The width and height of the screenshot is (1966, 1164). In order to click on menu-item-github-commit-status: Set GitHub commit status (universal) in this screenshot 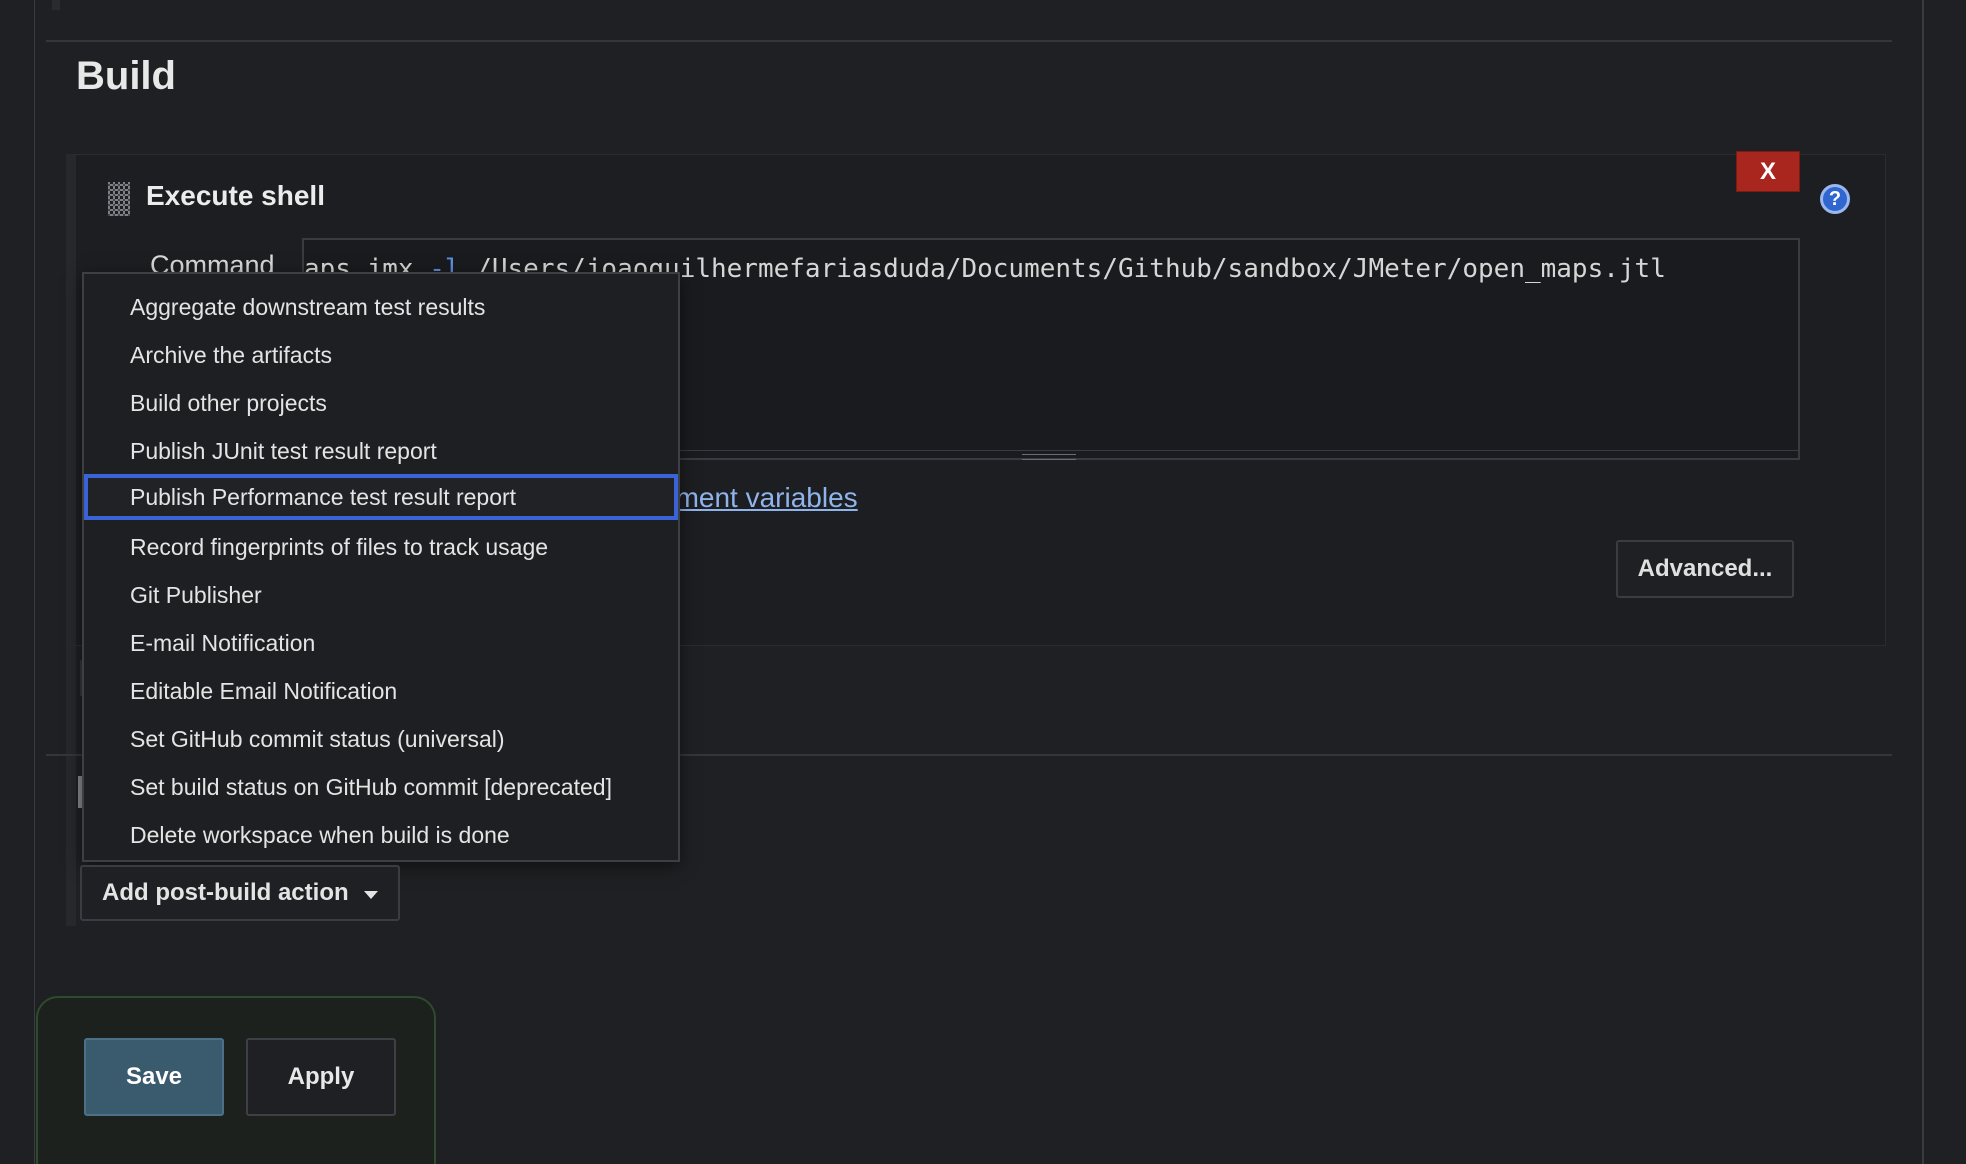, I will do `click(381, 739)`.